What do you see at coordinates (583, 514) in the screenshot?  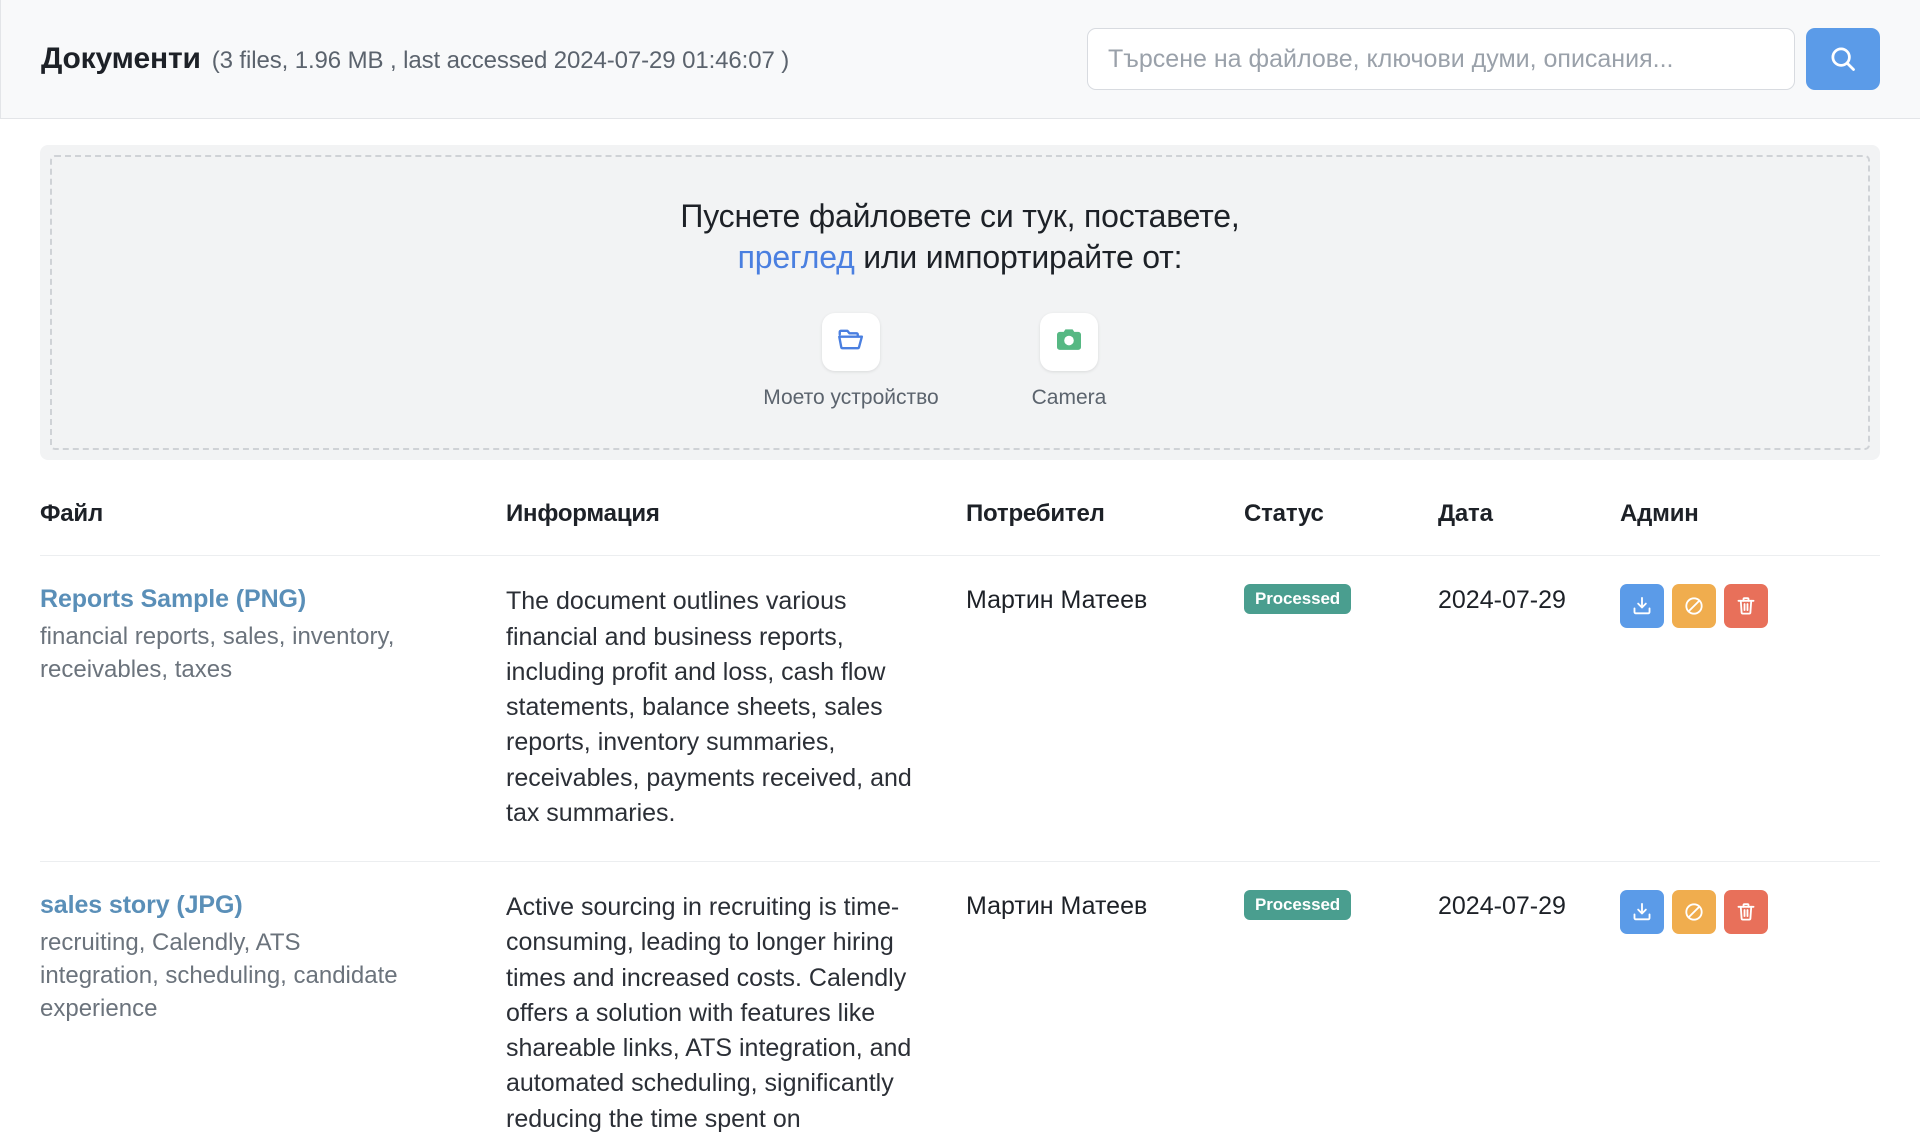 I see `column-header-info: Информация` at bounding box center [583, 514].